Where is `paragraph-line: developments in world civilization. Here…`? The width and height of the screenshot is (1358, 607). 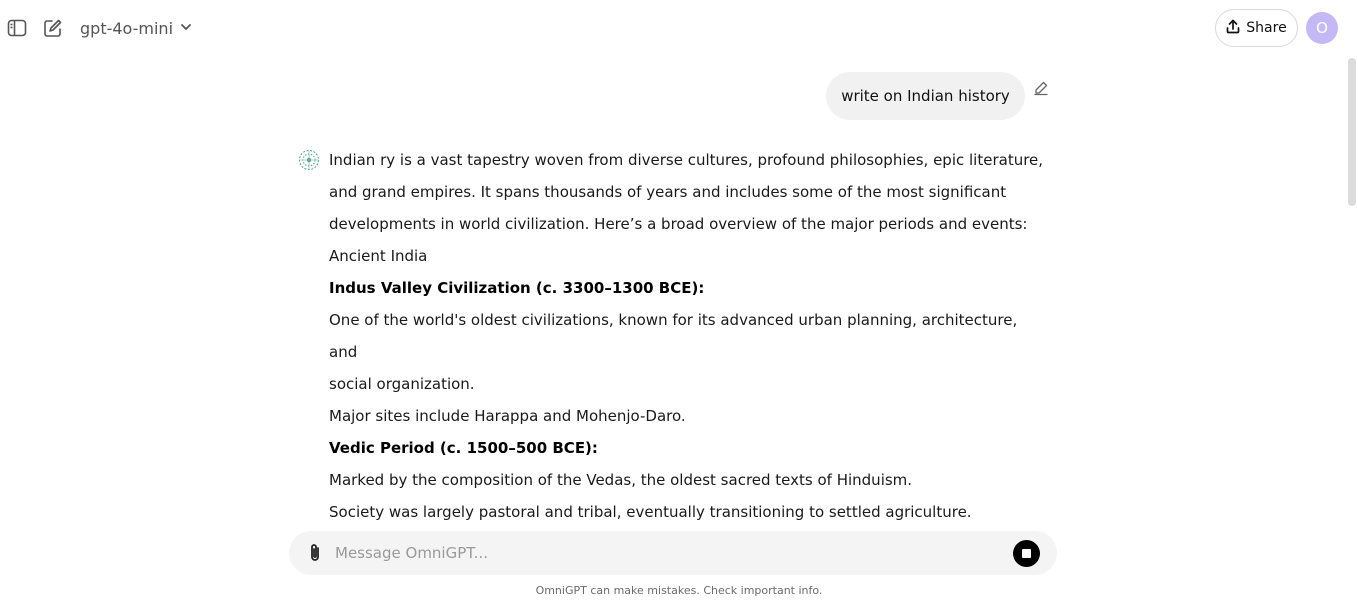
paragraph-line: developments in world civilization. Here… is located at coordinates (678, 224).